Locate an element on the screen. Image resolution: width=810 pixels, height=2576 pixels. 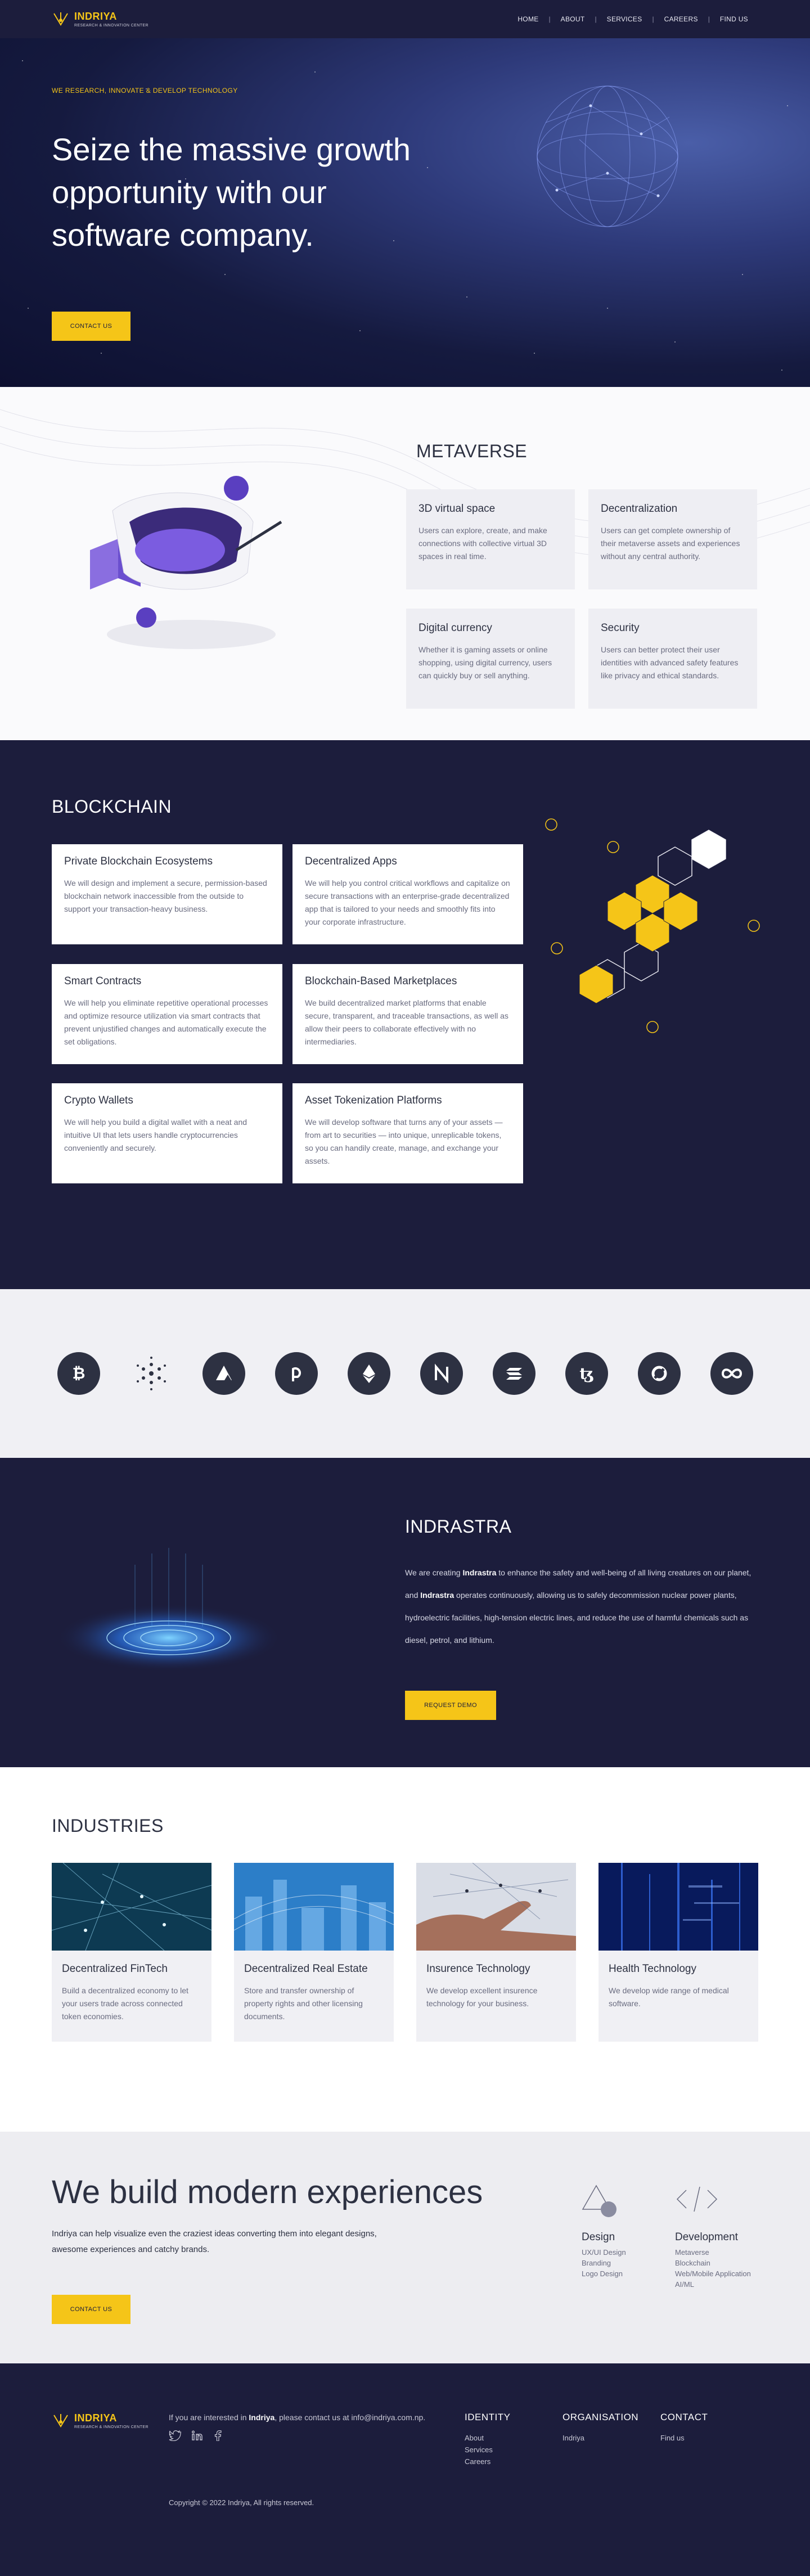
harmony-icon is located at coordinates (659, 1374).